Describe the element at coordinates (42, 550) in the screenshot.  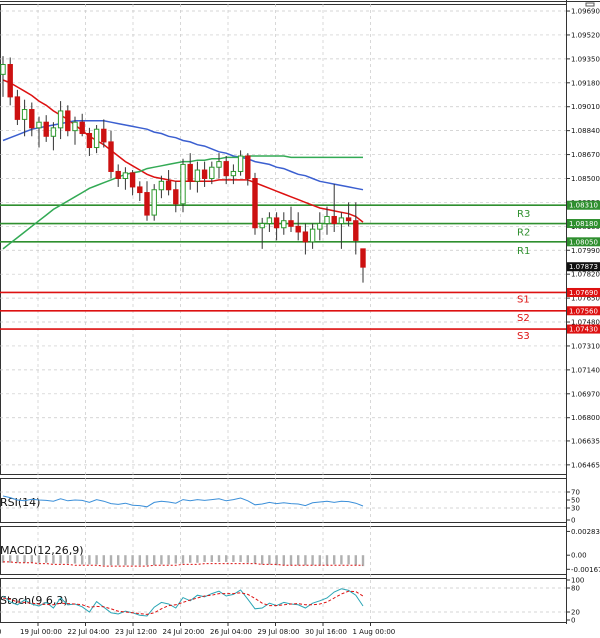
I see `macd-title: MACD(12,26,9)` at that location.